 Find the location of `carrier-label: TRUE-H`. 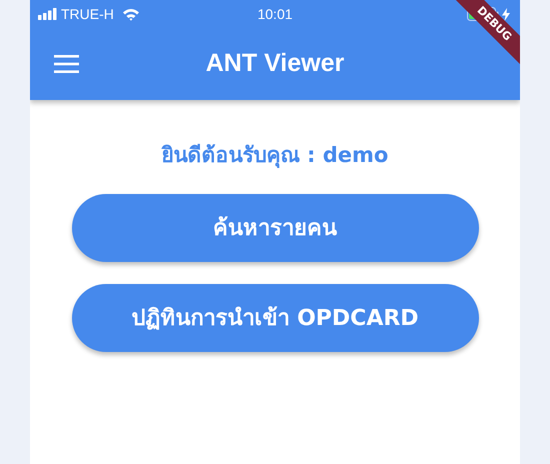

carrier-label: TRUE-H is located at coordinates (87, 14).